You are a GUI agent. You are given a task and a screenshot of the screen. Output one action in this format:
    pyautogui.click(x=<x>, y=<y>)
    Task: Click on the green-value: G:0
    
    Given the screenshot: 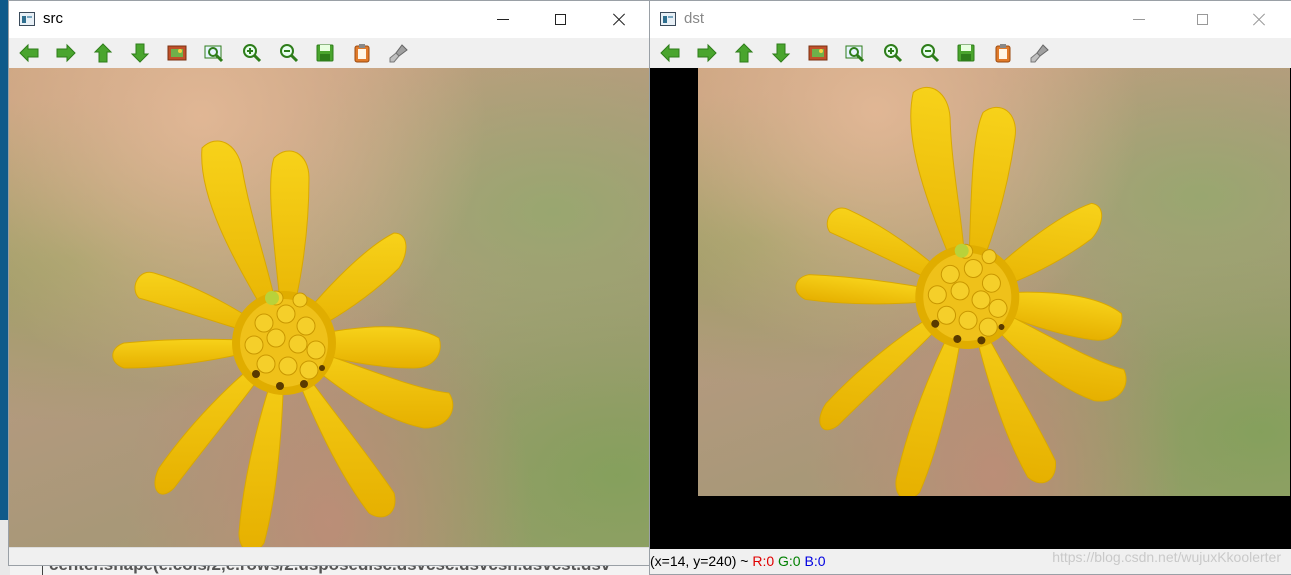 What is the action you would take?
    pyautogui.click(x=789, y=561)
    